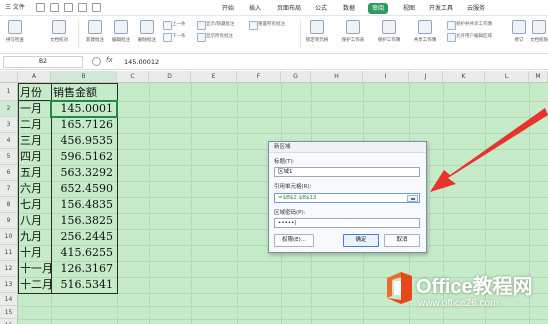 The image size is (548, 324). I want to click on column-header-b: B, so click(84, 77).